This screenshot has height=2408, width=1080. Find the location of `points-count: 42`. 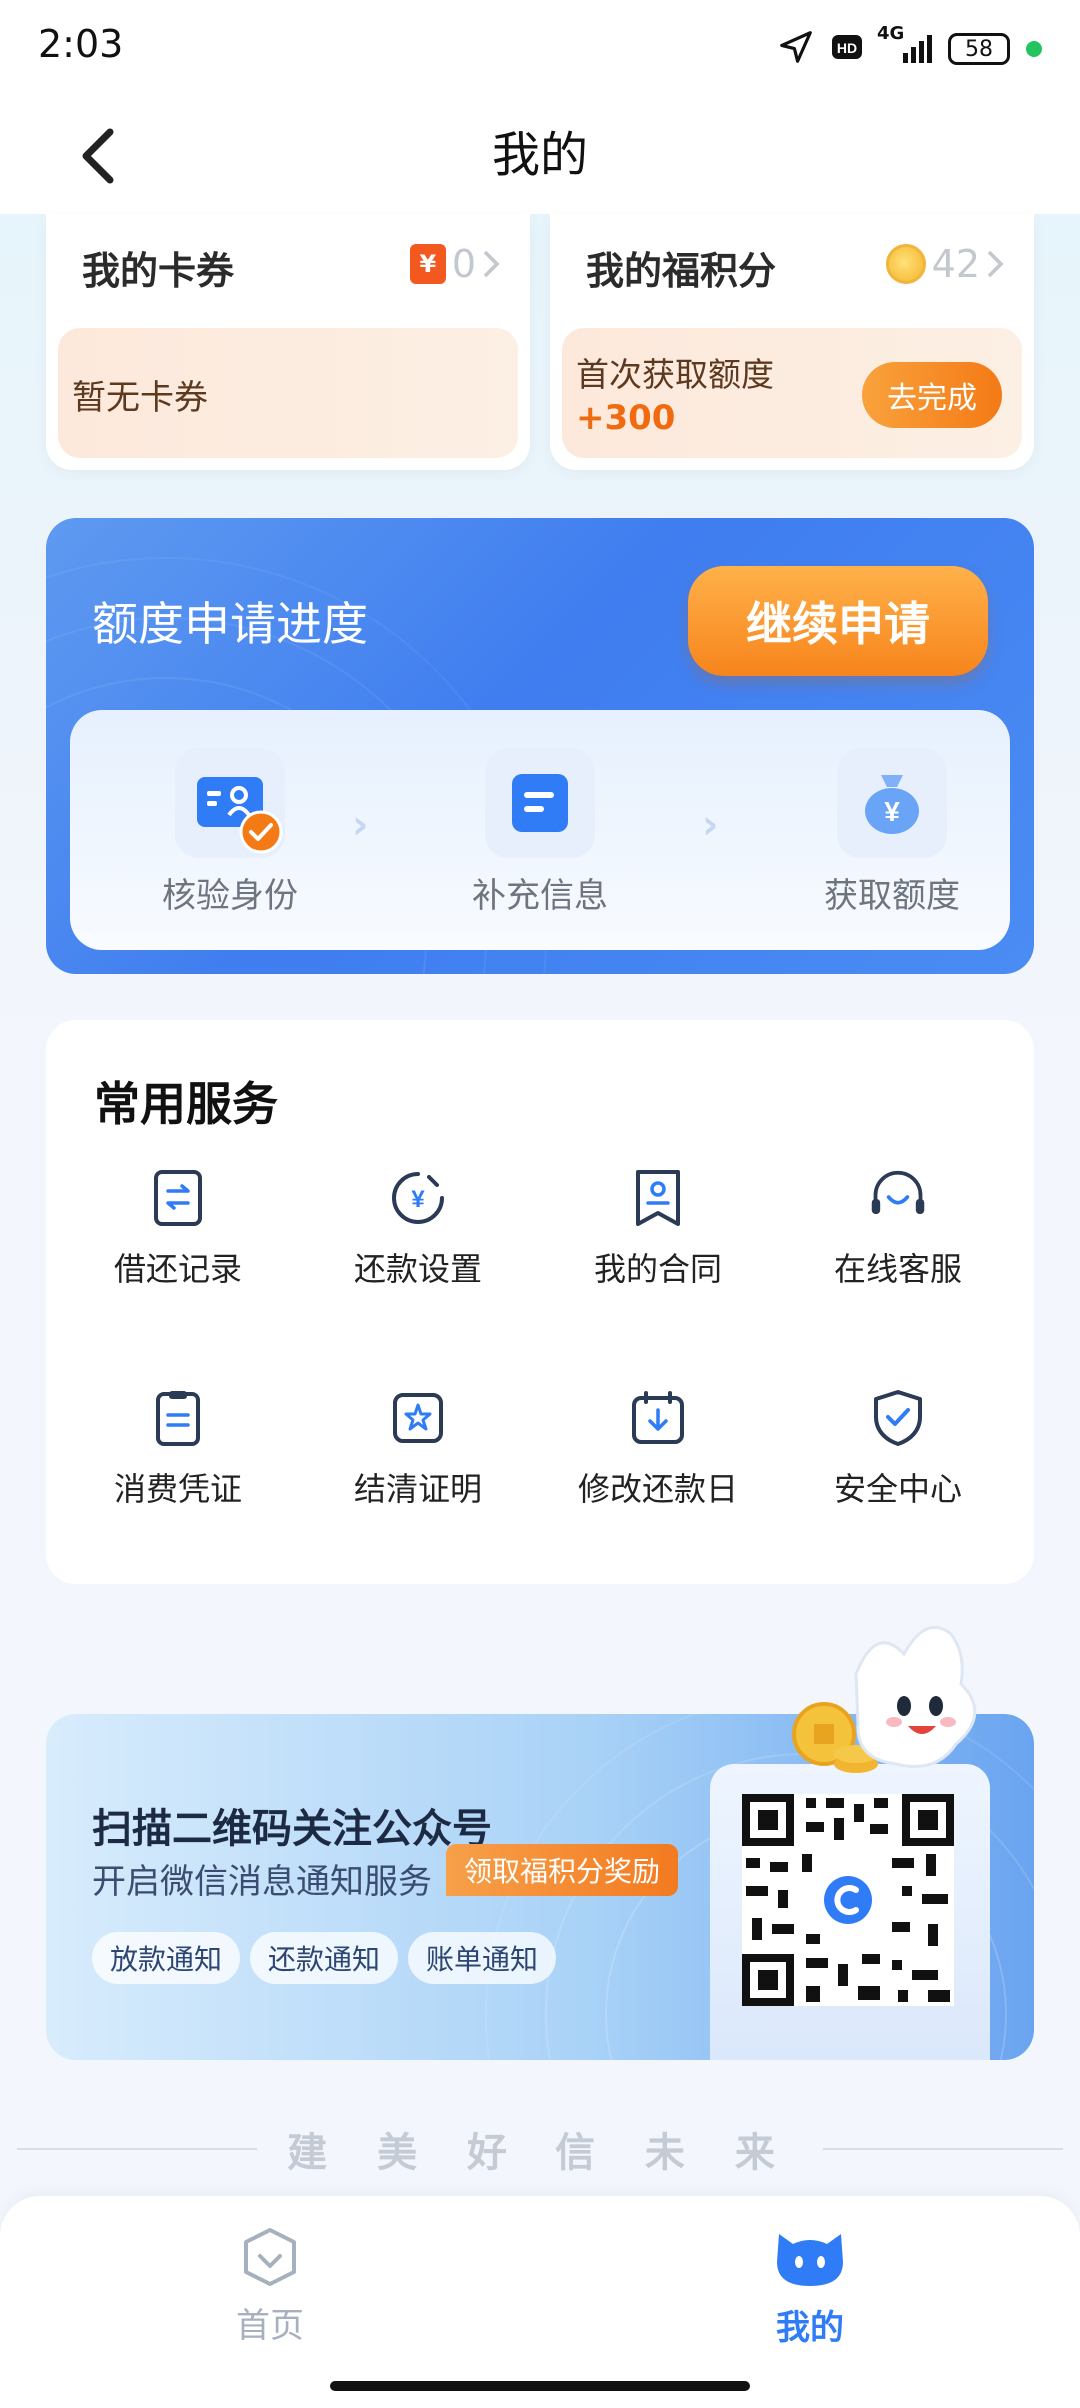

points-count: 42 is located at coordinates (955, 264).